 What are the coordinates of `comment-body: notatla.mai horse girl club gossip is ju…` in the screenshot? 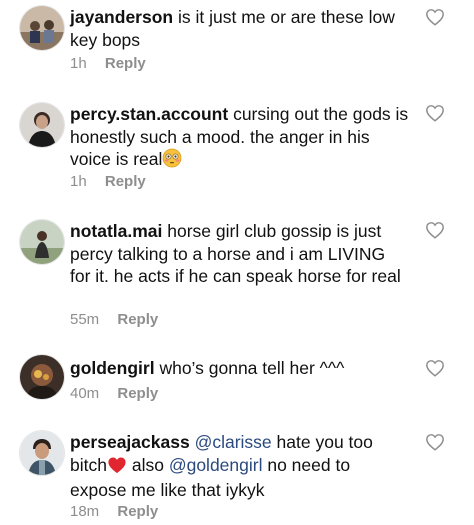 It's located at (240, 254).